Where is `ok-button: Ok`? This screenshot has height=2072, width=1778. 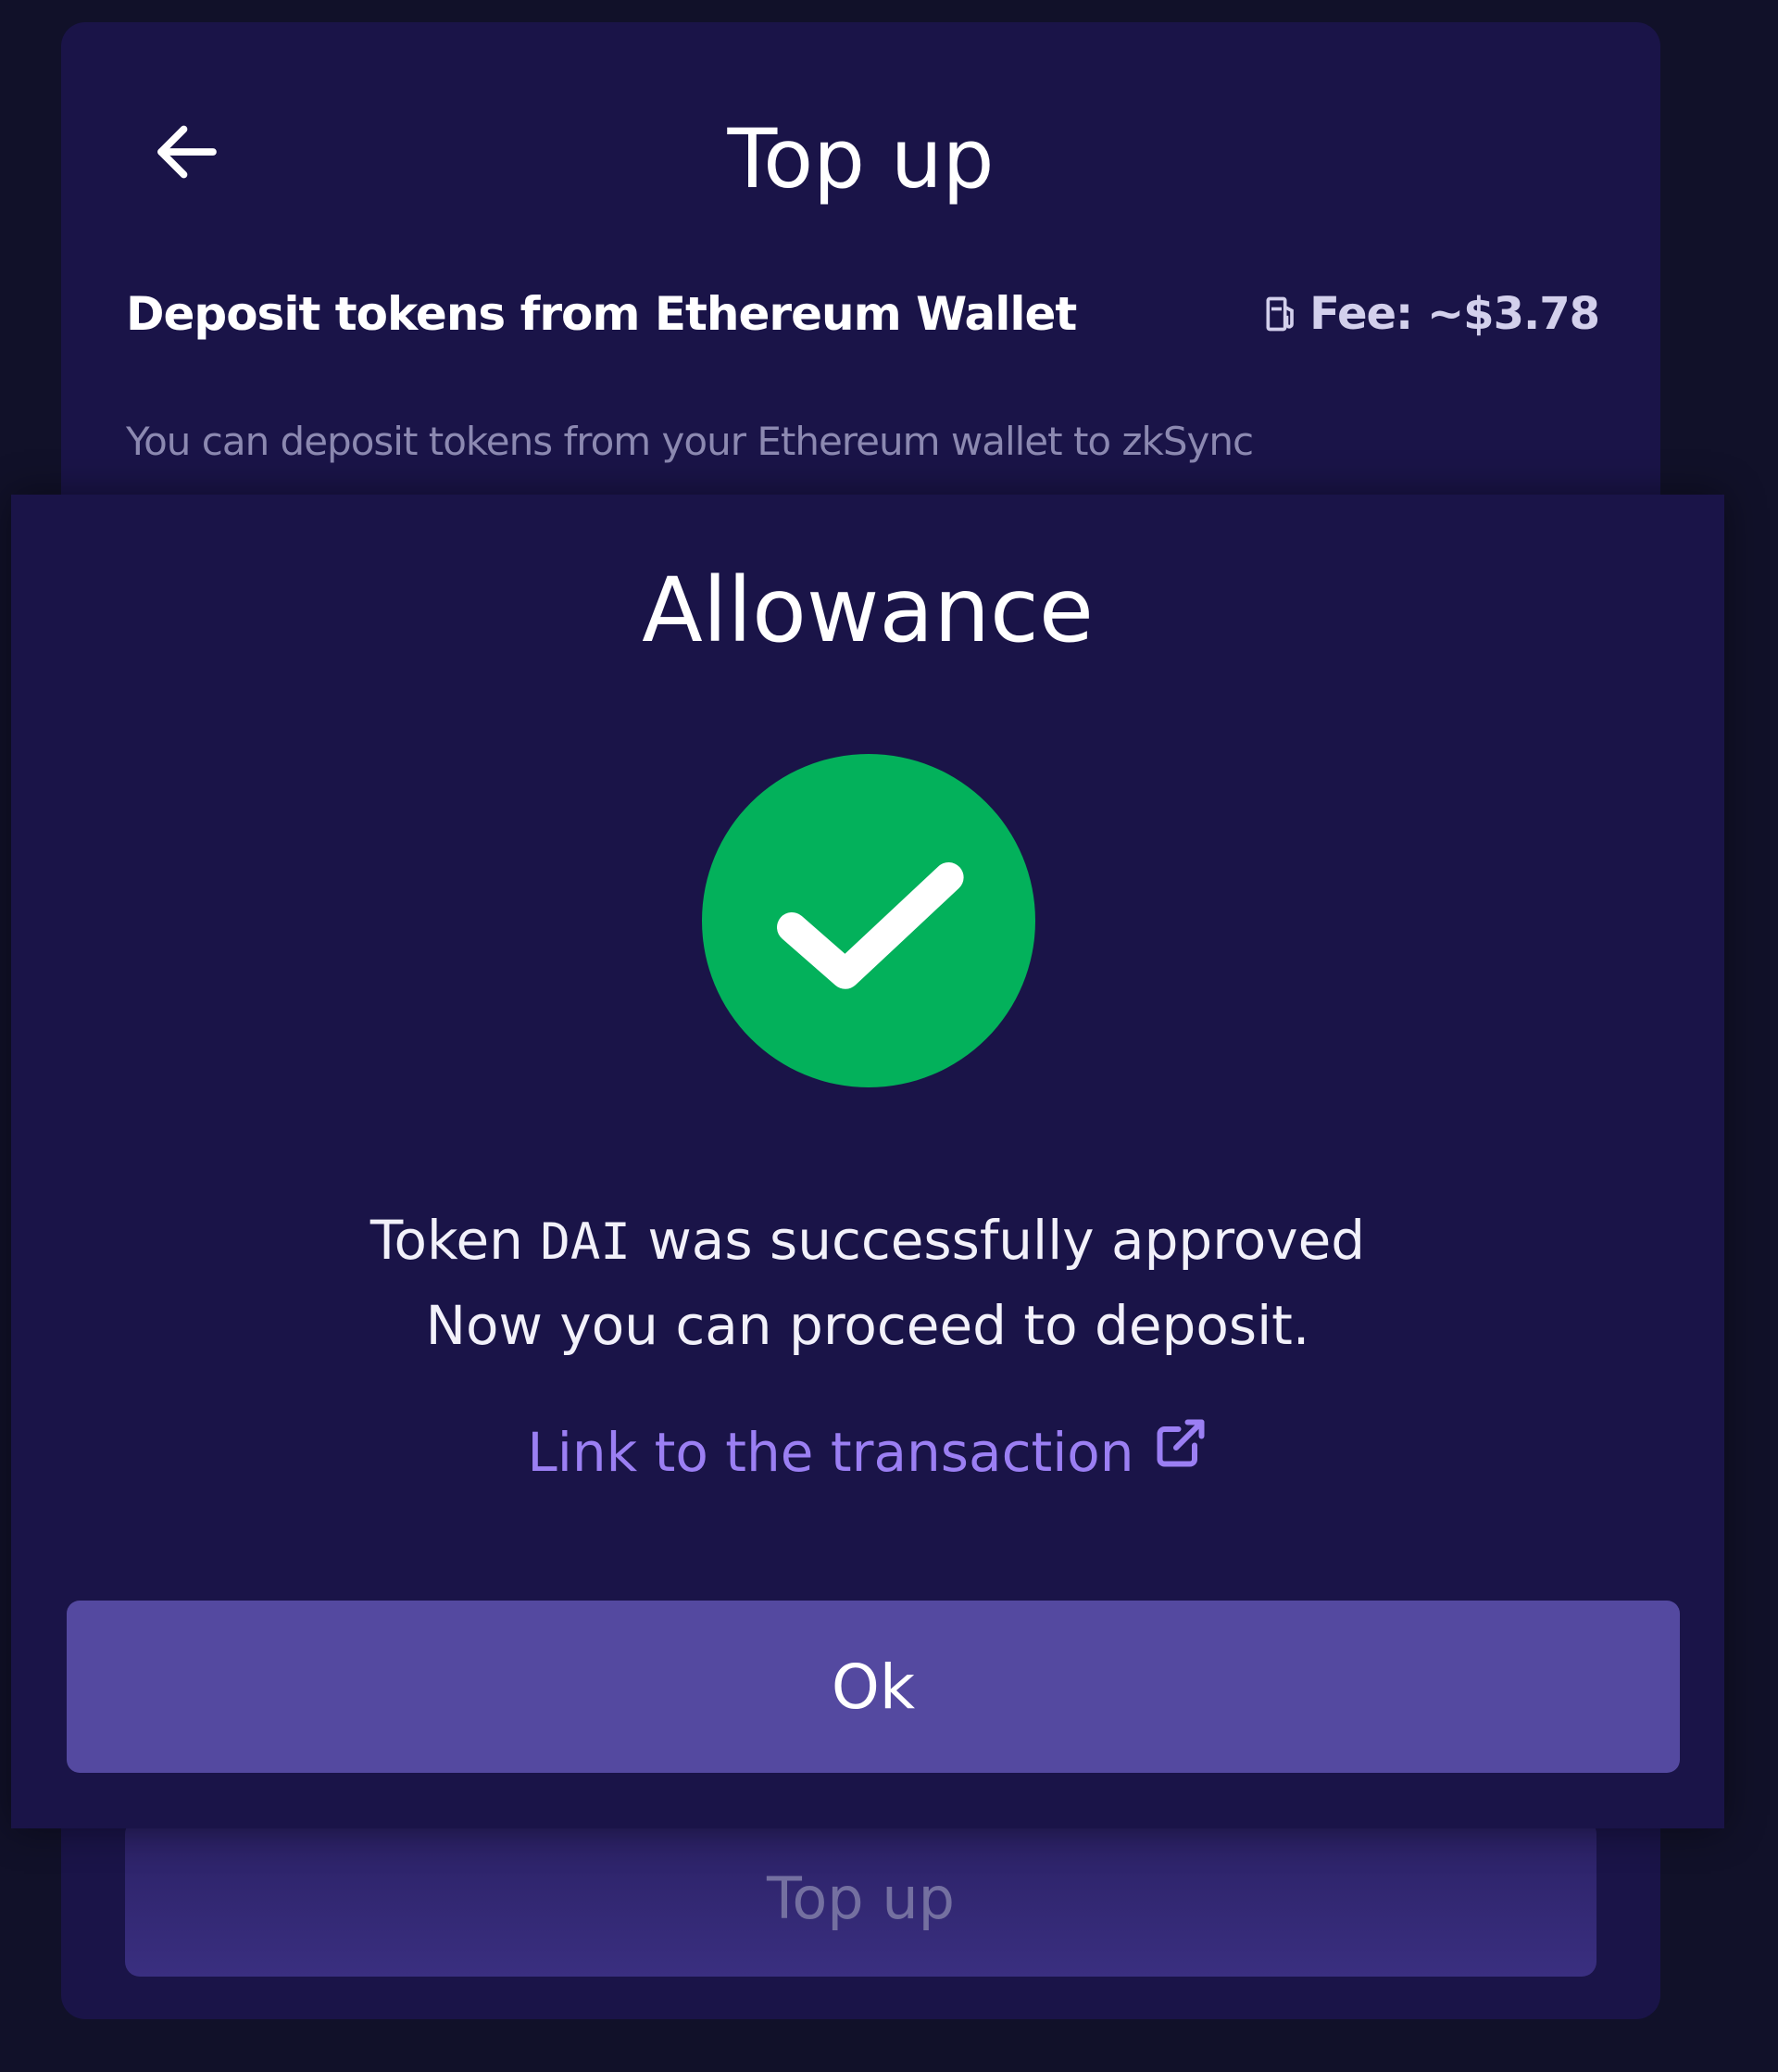 ok-button: Ok is located at coordinates (873, 1687).